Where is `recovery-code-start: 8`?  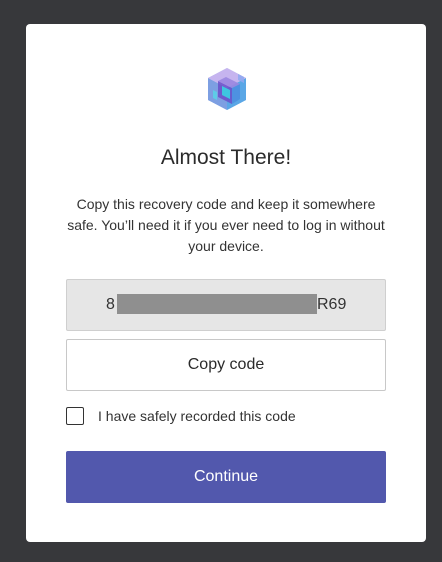
recovery-code-start: 8 is located at coordinates (110, 304).